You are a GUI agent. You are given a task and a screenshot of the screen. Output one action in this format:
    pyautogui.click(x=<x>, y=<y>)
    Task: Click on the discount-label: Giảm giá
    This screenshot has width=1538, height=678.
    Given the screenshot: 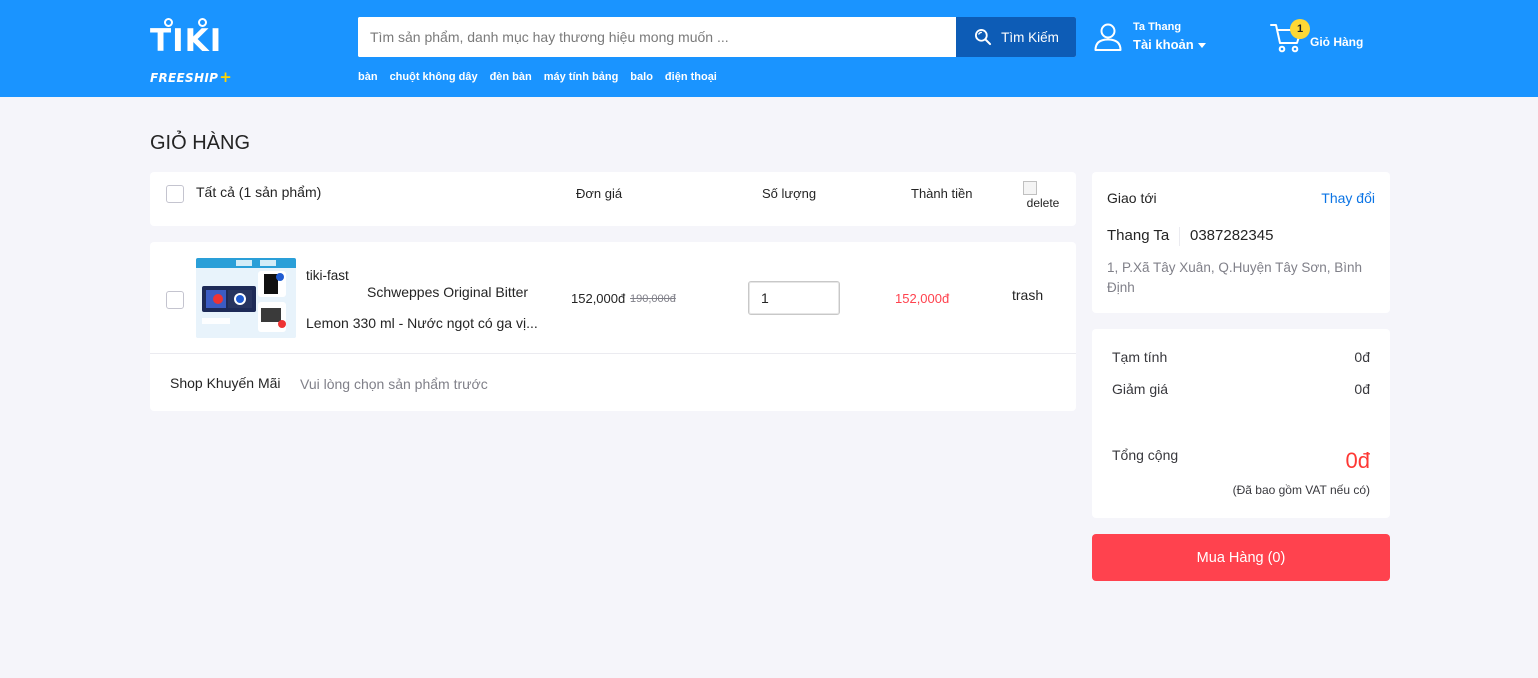 What is the action you would take?
    pyautogui.click(x=1140, y=389)
    